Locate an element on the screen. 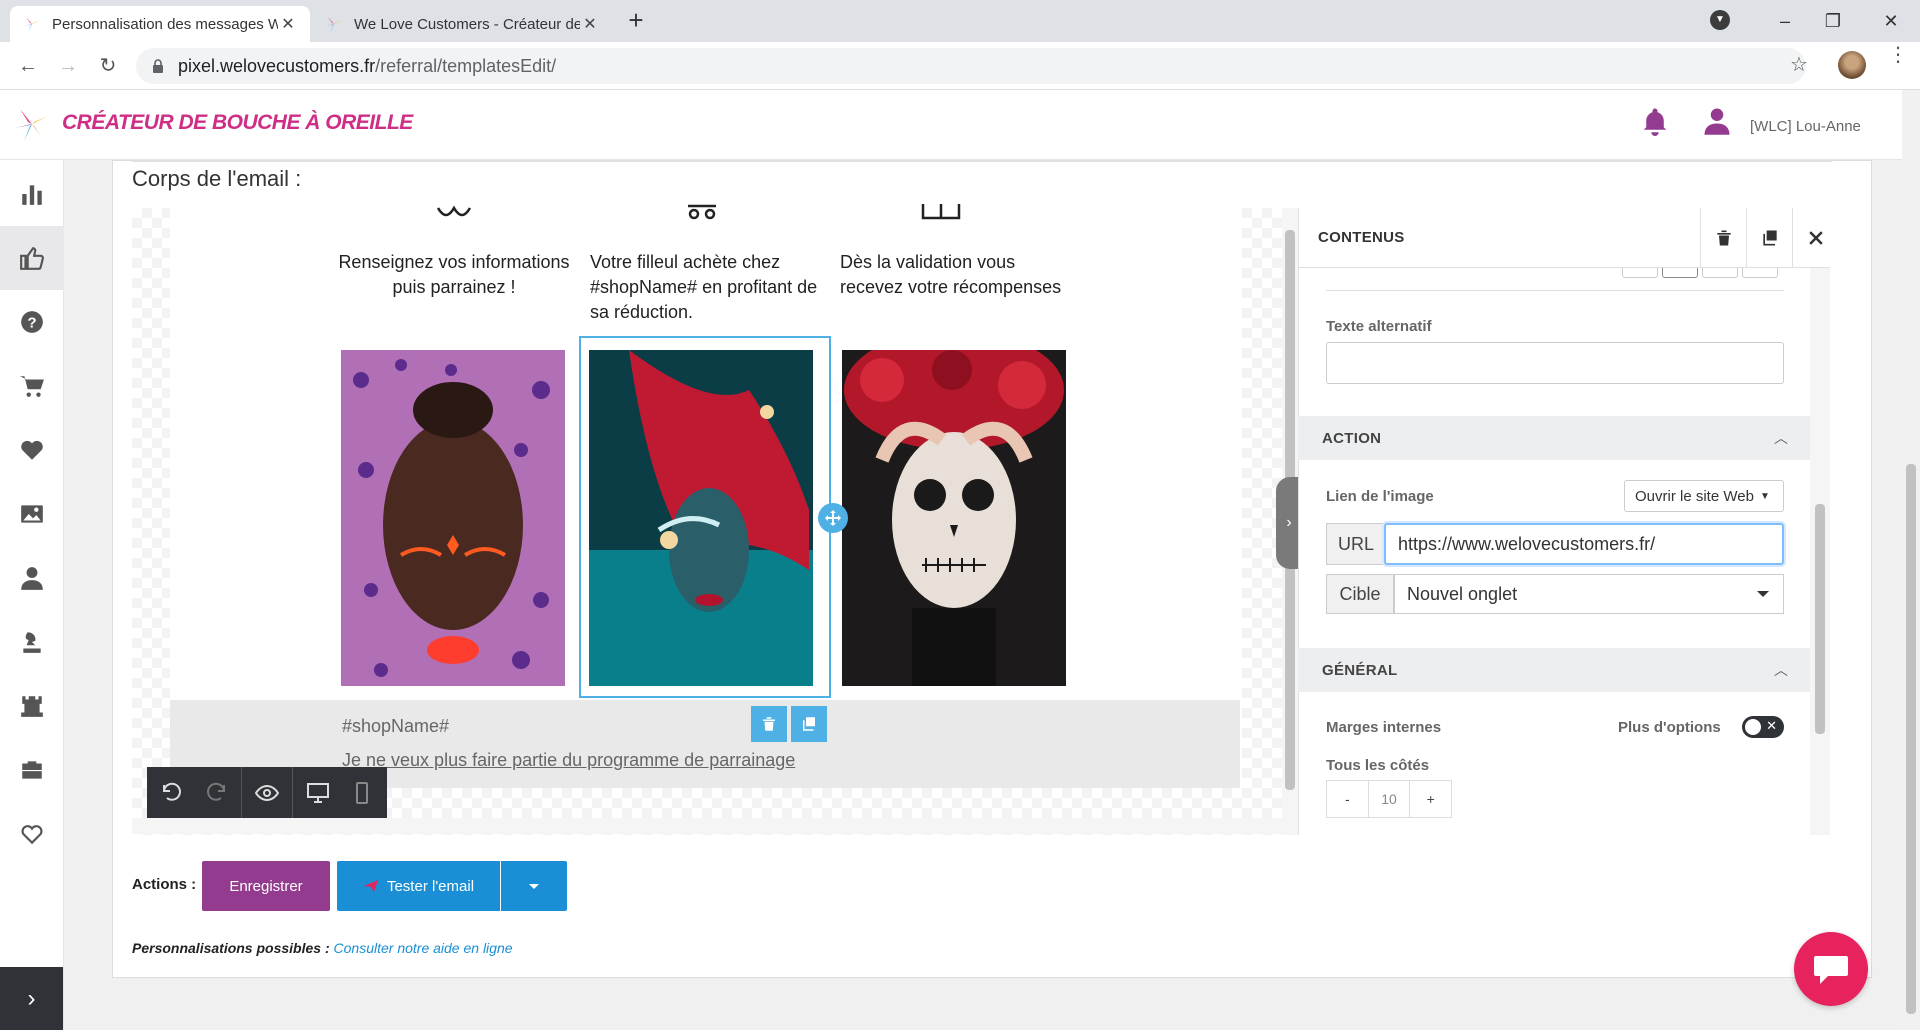  alt-text-input is located at coordinates (1555, 363).